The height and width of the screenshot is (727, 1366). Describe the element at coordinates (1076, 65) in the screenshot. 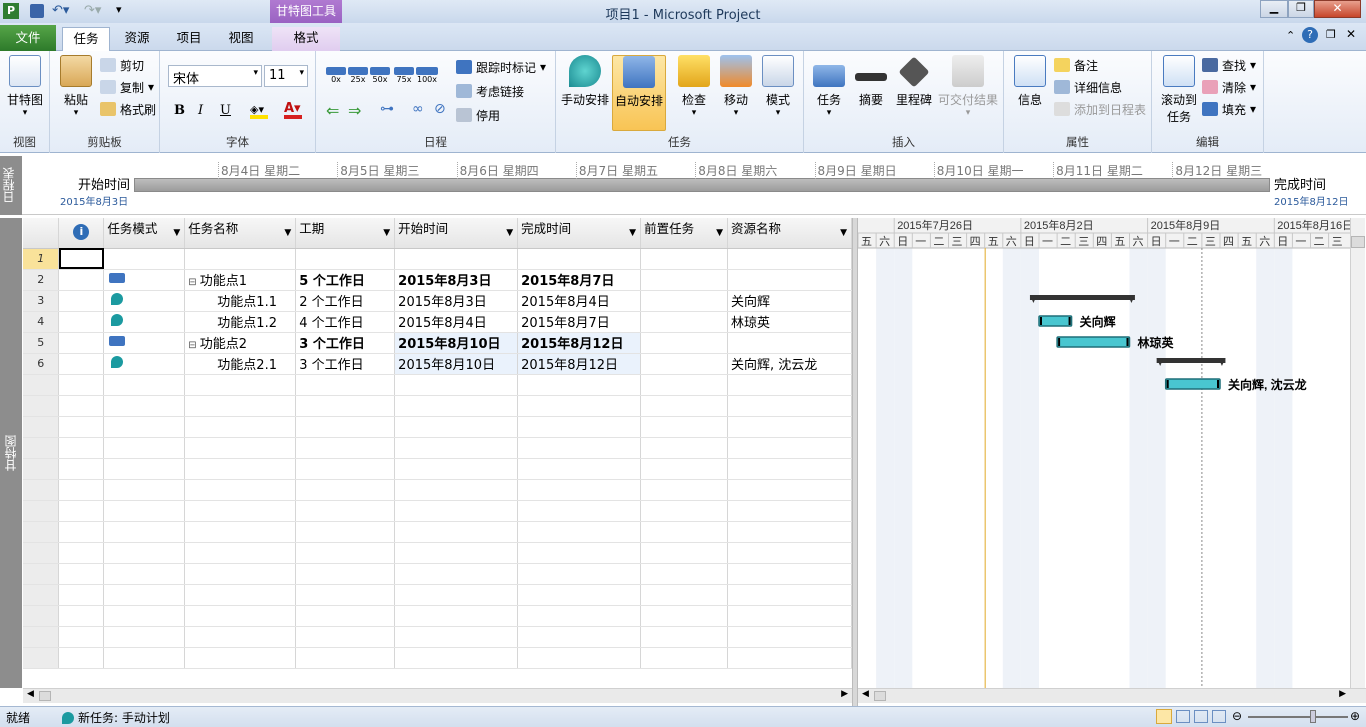

I see `notes-button: 备注` at that location.